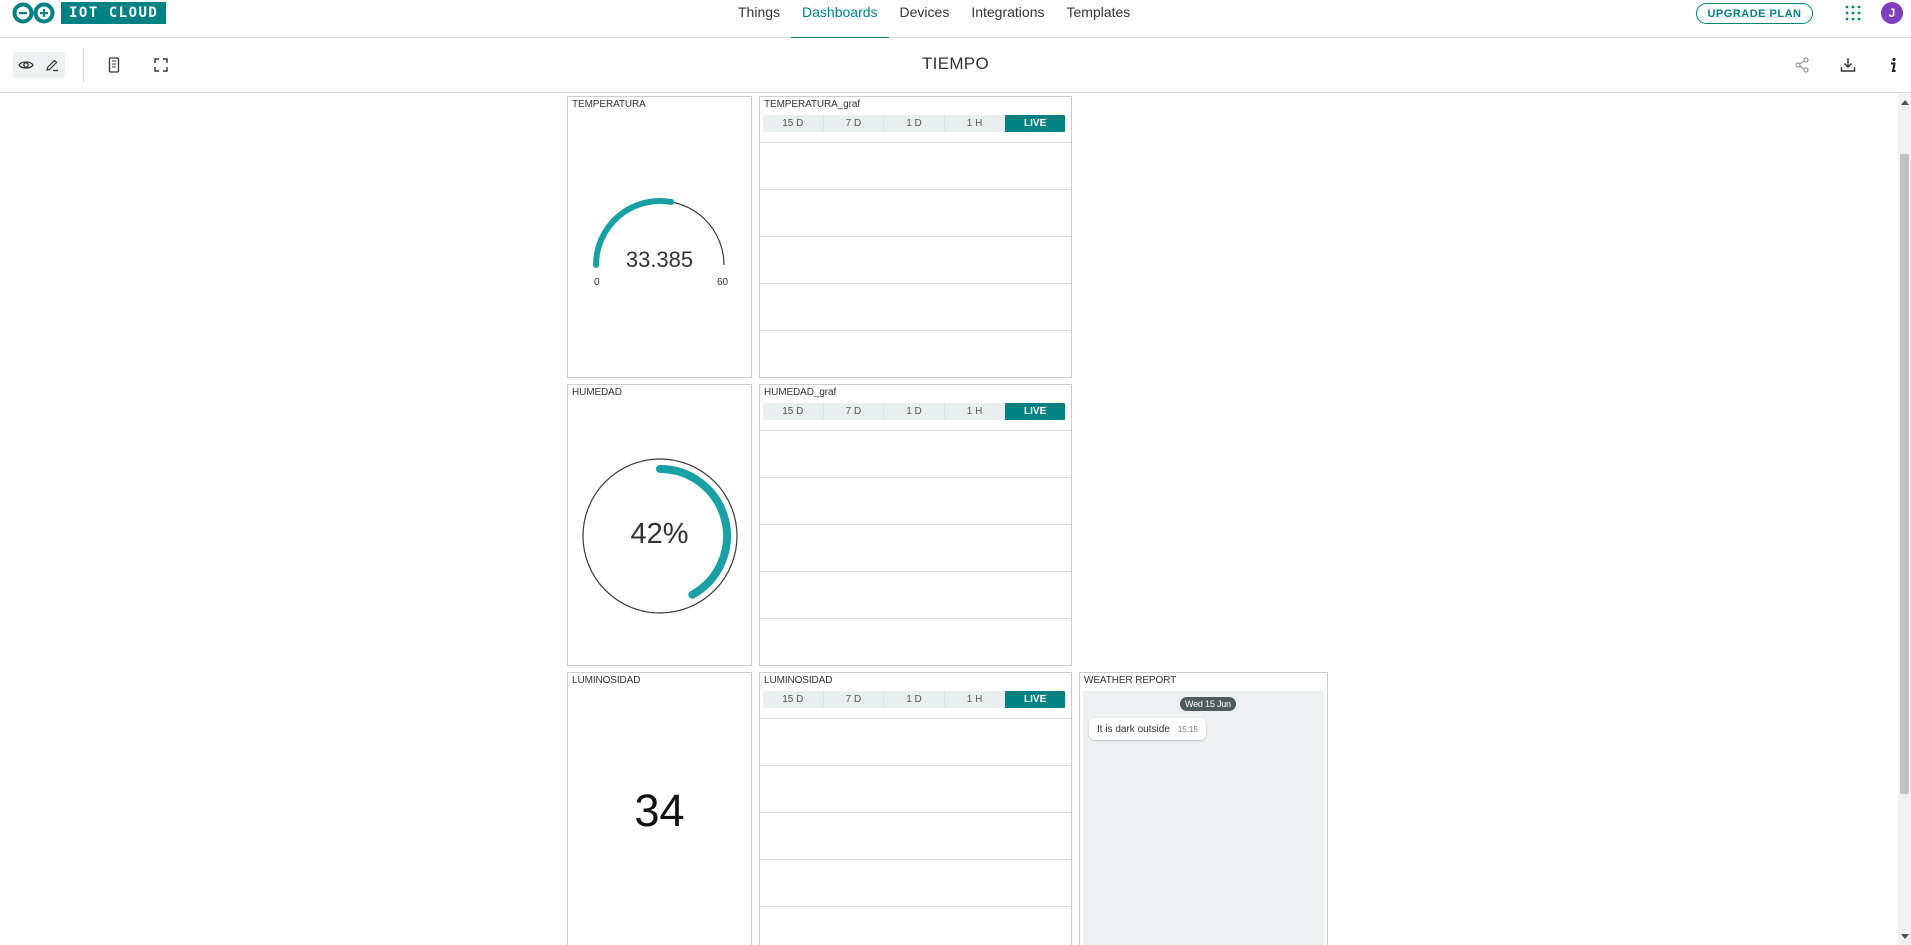  What do you see at coordinates (1130, 680) in the screenshot?
I see `widget-title: WEATHER REPORT` at bounding box center [1130, 680].